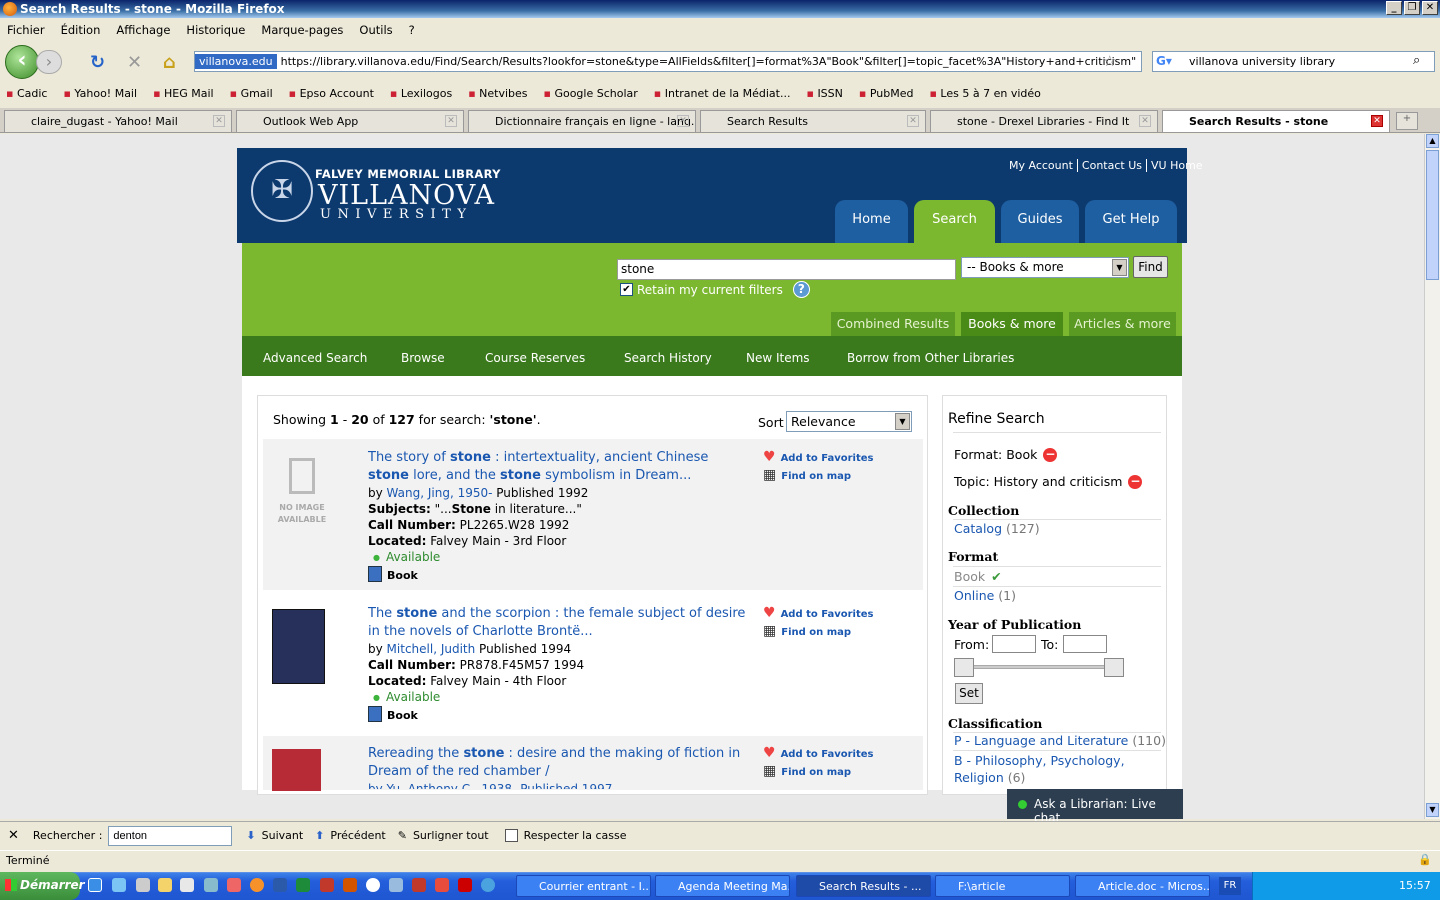 This screenshot has height=900, width=1440. What do you see at coordinates (42, 886) in the screenshot?
I see `start-button: Démarrer` at bounding box center [42, 886].